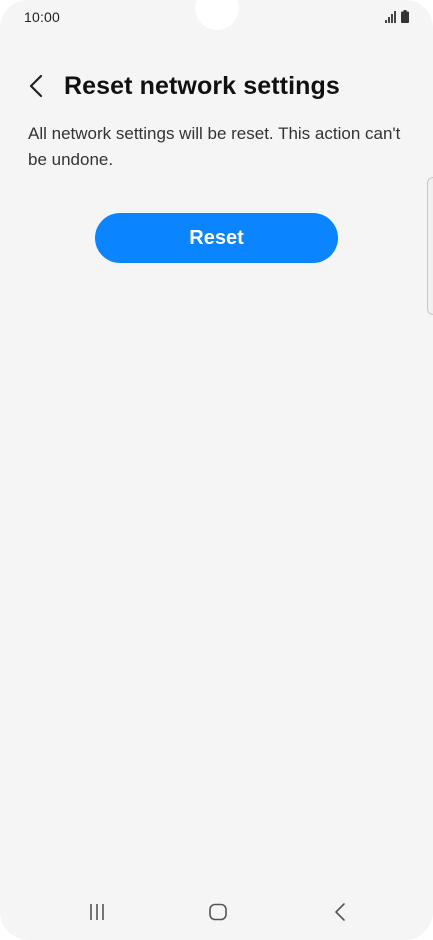 The width and height of the screenshot is (433, 940). I want to click on back-button, so click(36, 86).